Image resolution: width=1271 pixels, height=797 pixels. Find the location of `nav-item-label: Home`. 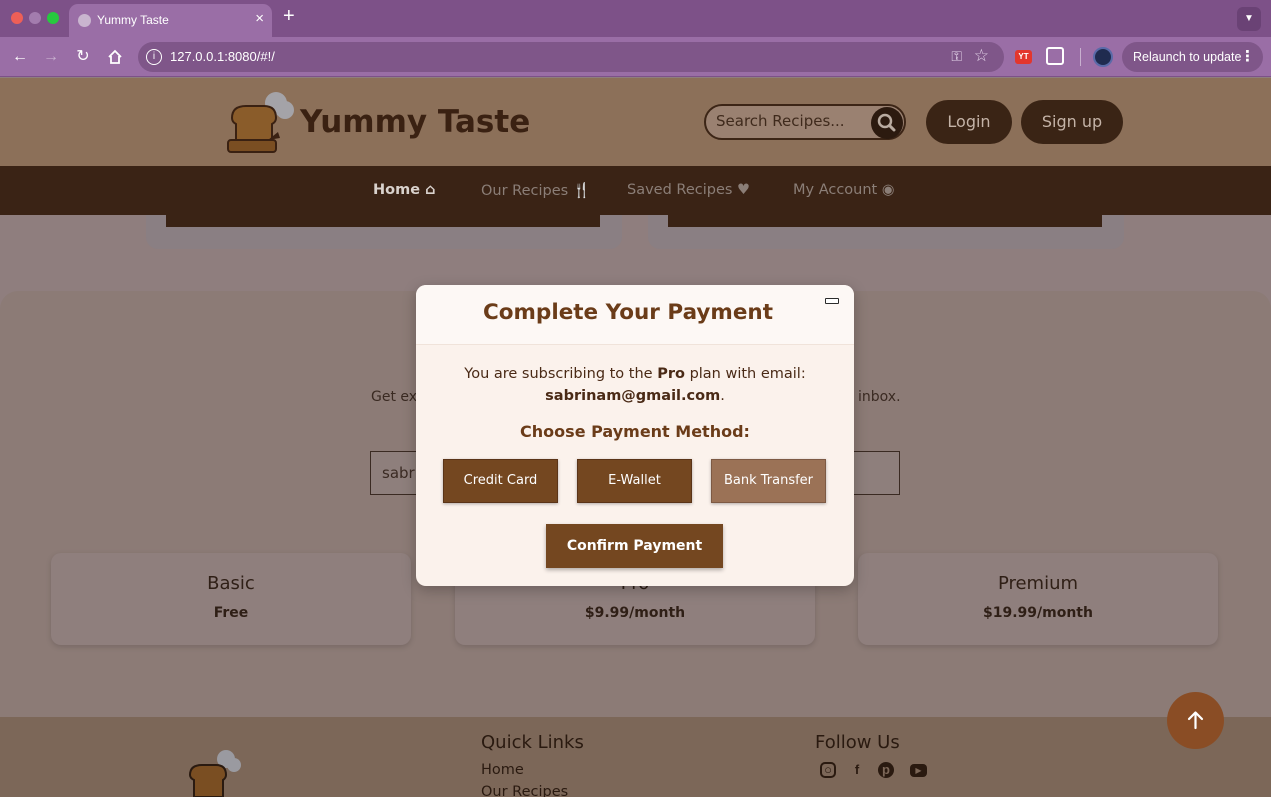

nav-item-label: Home is located at coordinates (397, 190).